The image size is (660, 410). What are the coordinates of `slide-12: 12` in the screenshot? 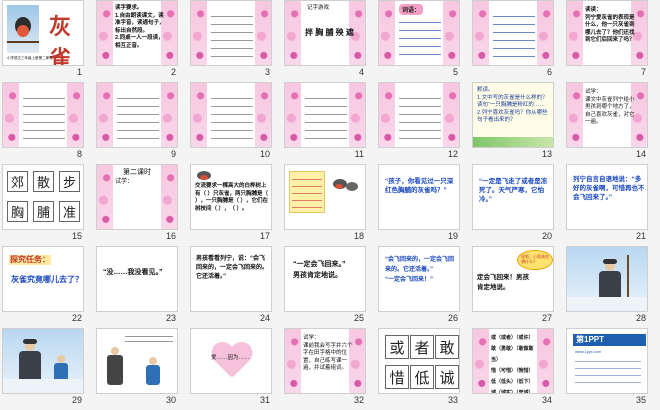 It's located at (419, 122).